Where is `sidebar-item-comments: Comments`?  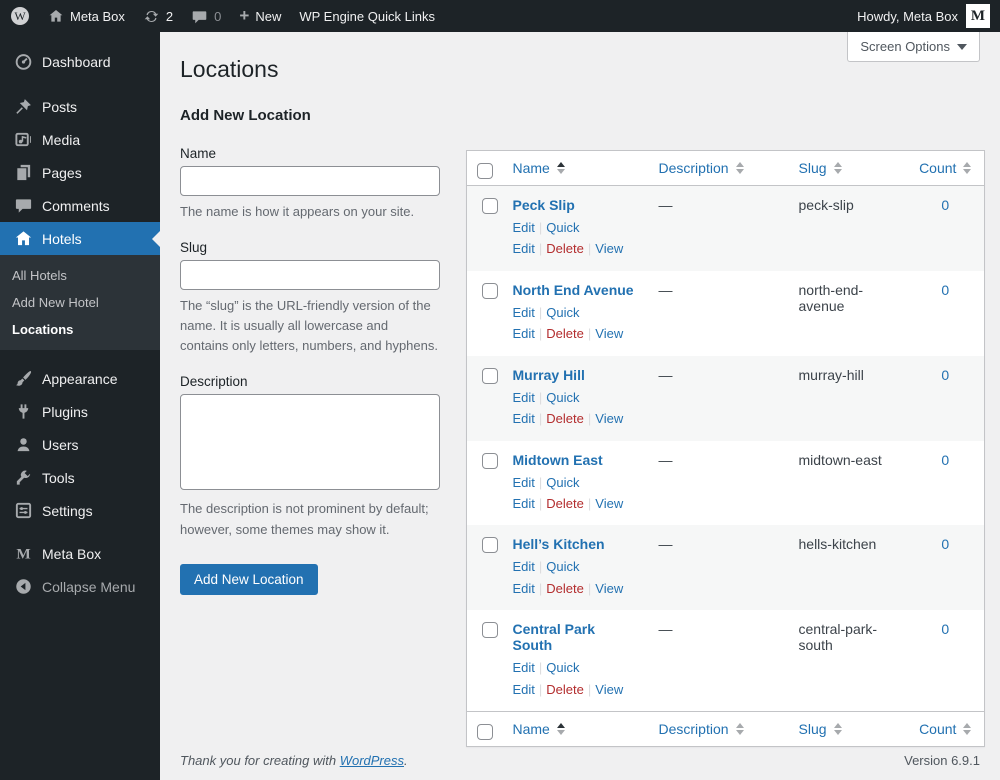 sidebar-item-comments: Comments is located at coordinates (80, 205).